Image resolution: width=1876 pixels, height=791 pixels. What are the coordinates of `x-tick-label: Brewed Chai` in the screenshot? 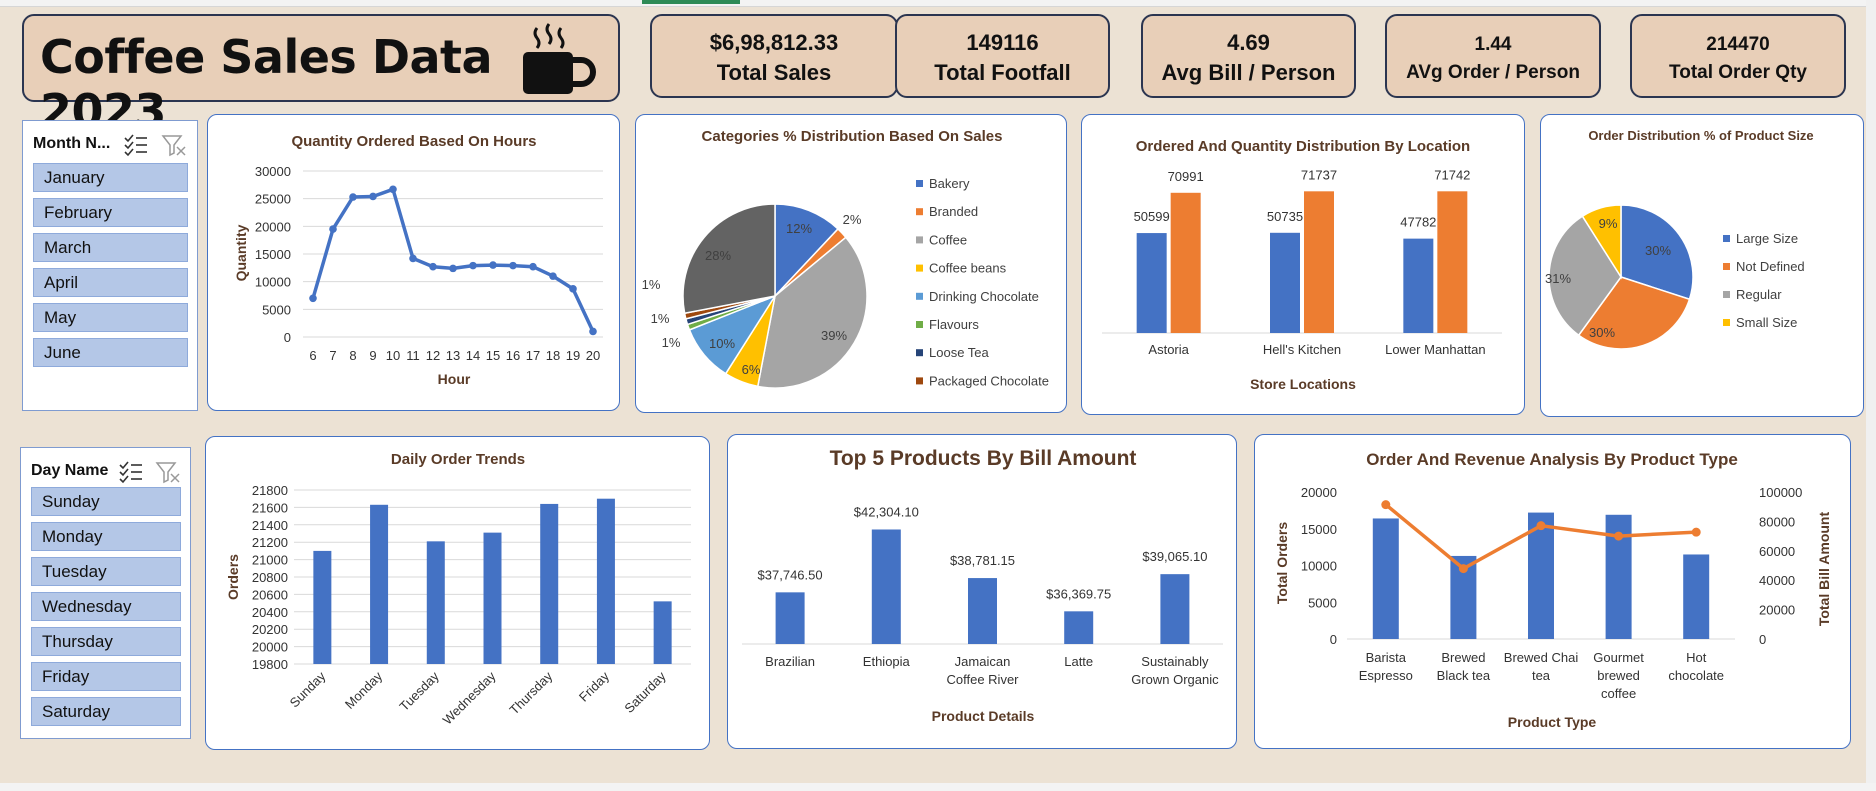 It's located at (1541, 657).